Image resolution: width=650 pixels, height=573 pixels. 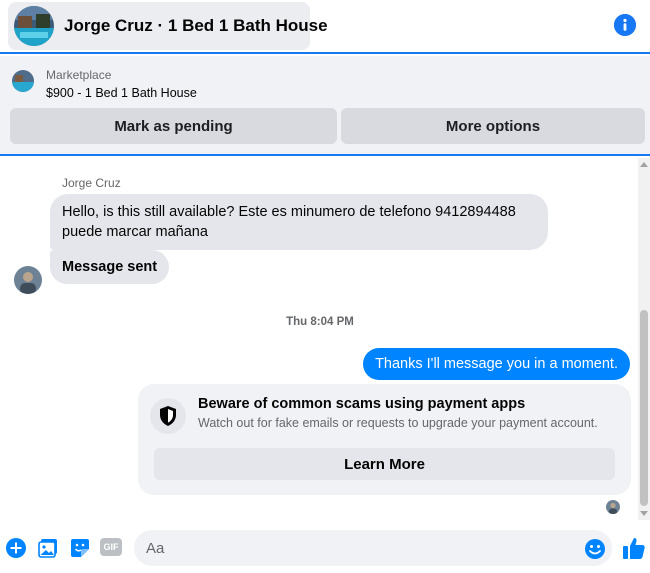 What do you see at coordinates (28, 280) in the screenshot?
I see `avatar` at bounding box center [28, 280].